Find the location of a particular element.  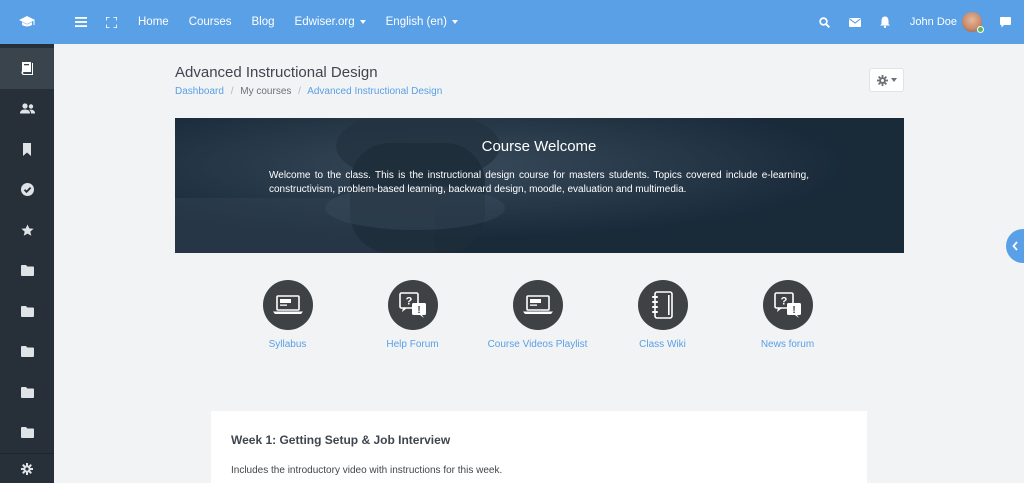

banner-title: Course Welcome is located at coordinates (539, 146).